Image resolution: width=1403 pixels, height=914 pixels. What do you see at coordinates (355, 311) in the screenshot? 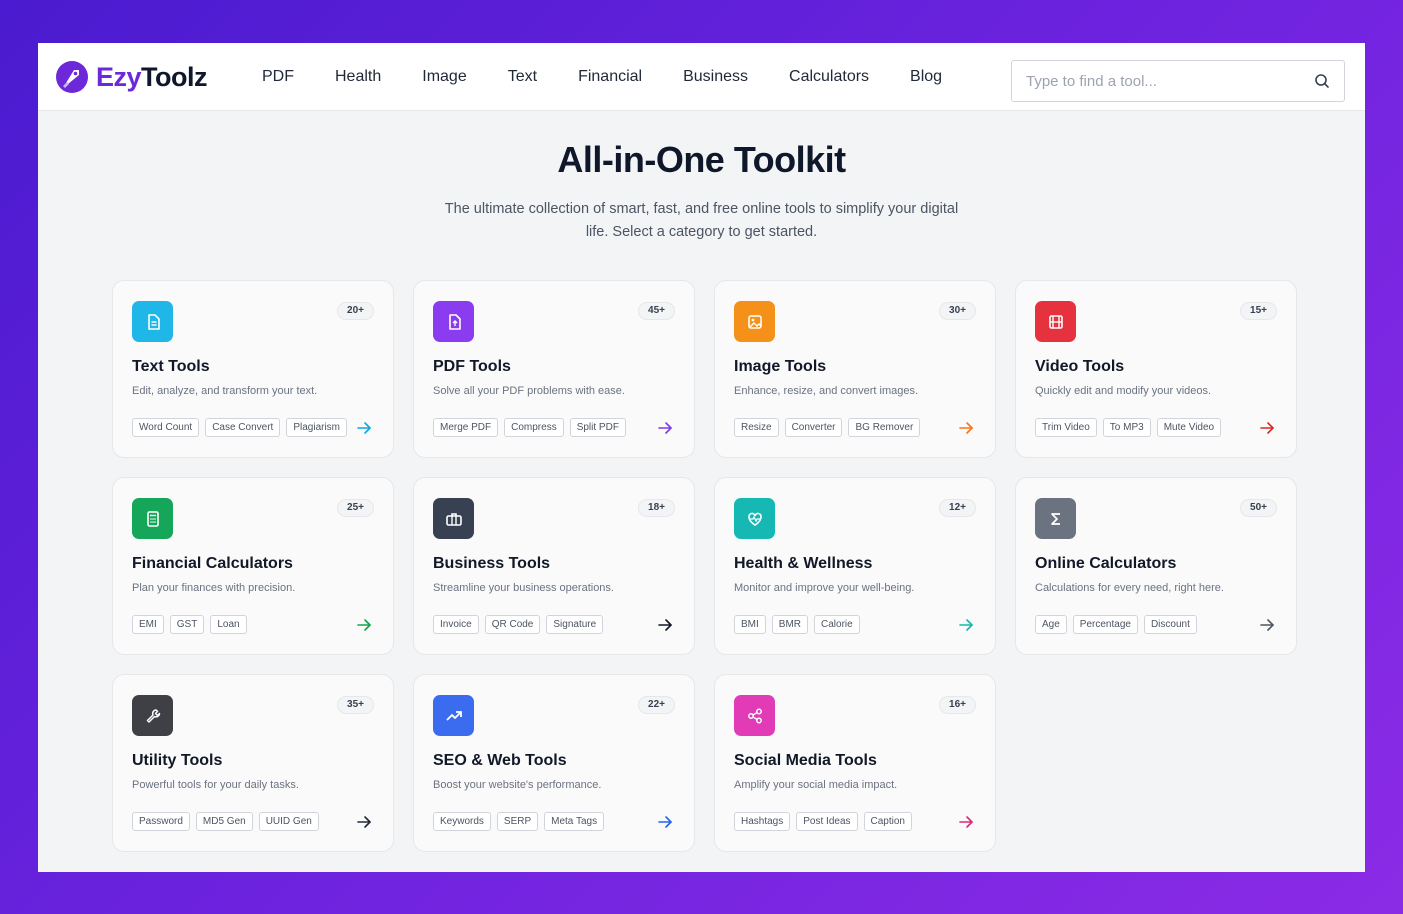
I see `tool-count-badge: 20+` at bounding box center [355, 311].